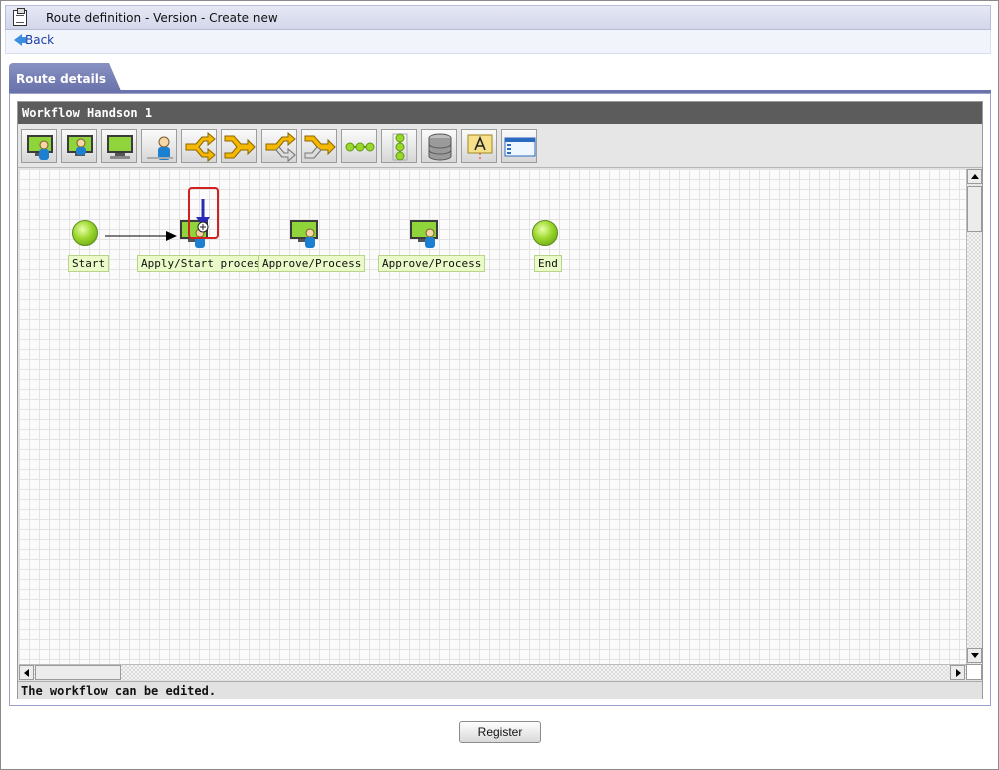  I want to click on vertical-scrollbar, so click(974, 416).